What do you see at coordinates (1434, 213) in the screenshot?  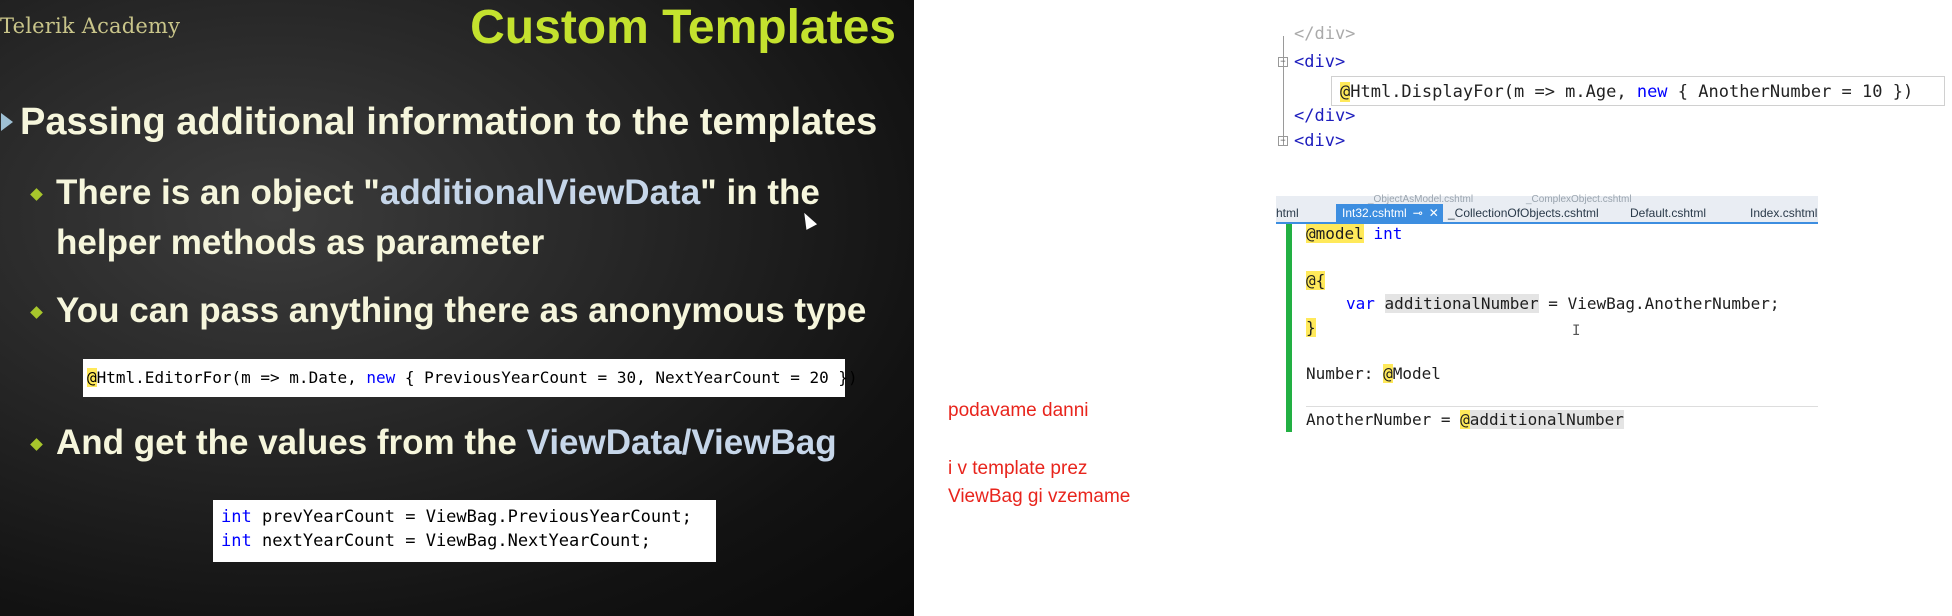 I see `close-icon: ✕` at bounding box center [1434, 213].